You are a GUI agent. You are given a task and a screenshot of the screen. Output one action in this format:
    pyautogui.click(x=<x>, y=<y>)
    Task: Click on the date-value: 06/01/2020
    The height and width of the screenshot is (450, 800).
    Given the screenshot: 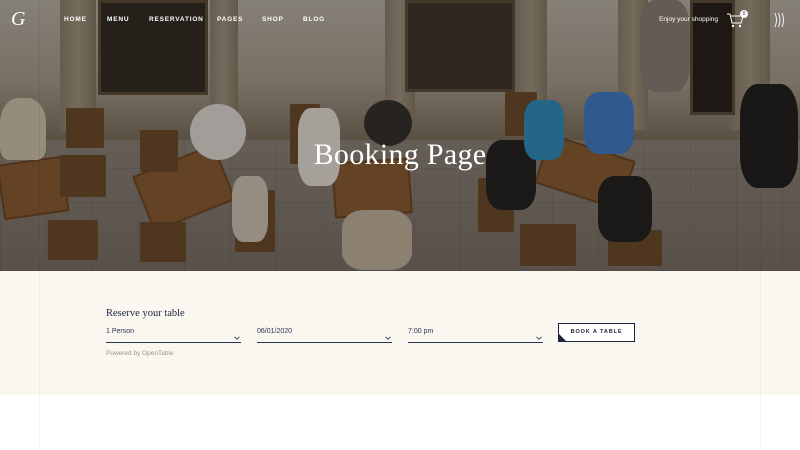 What is the action you would take?
    pyautogui.click(x=275, y=331)
    